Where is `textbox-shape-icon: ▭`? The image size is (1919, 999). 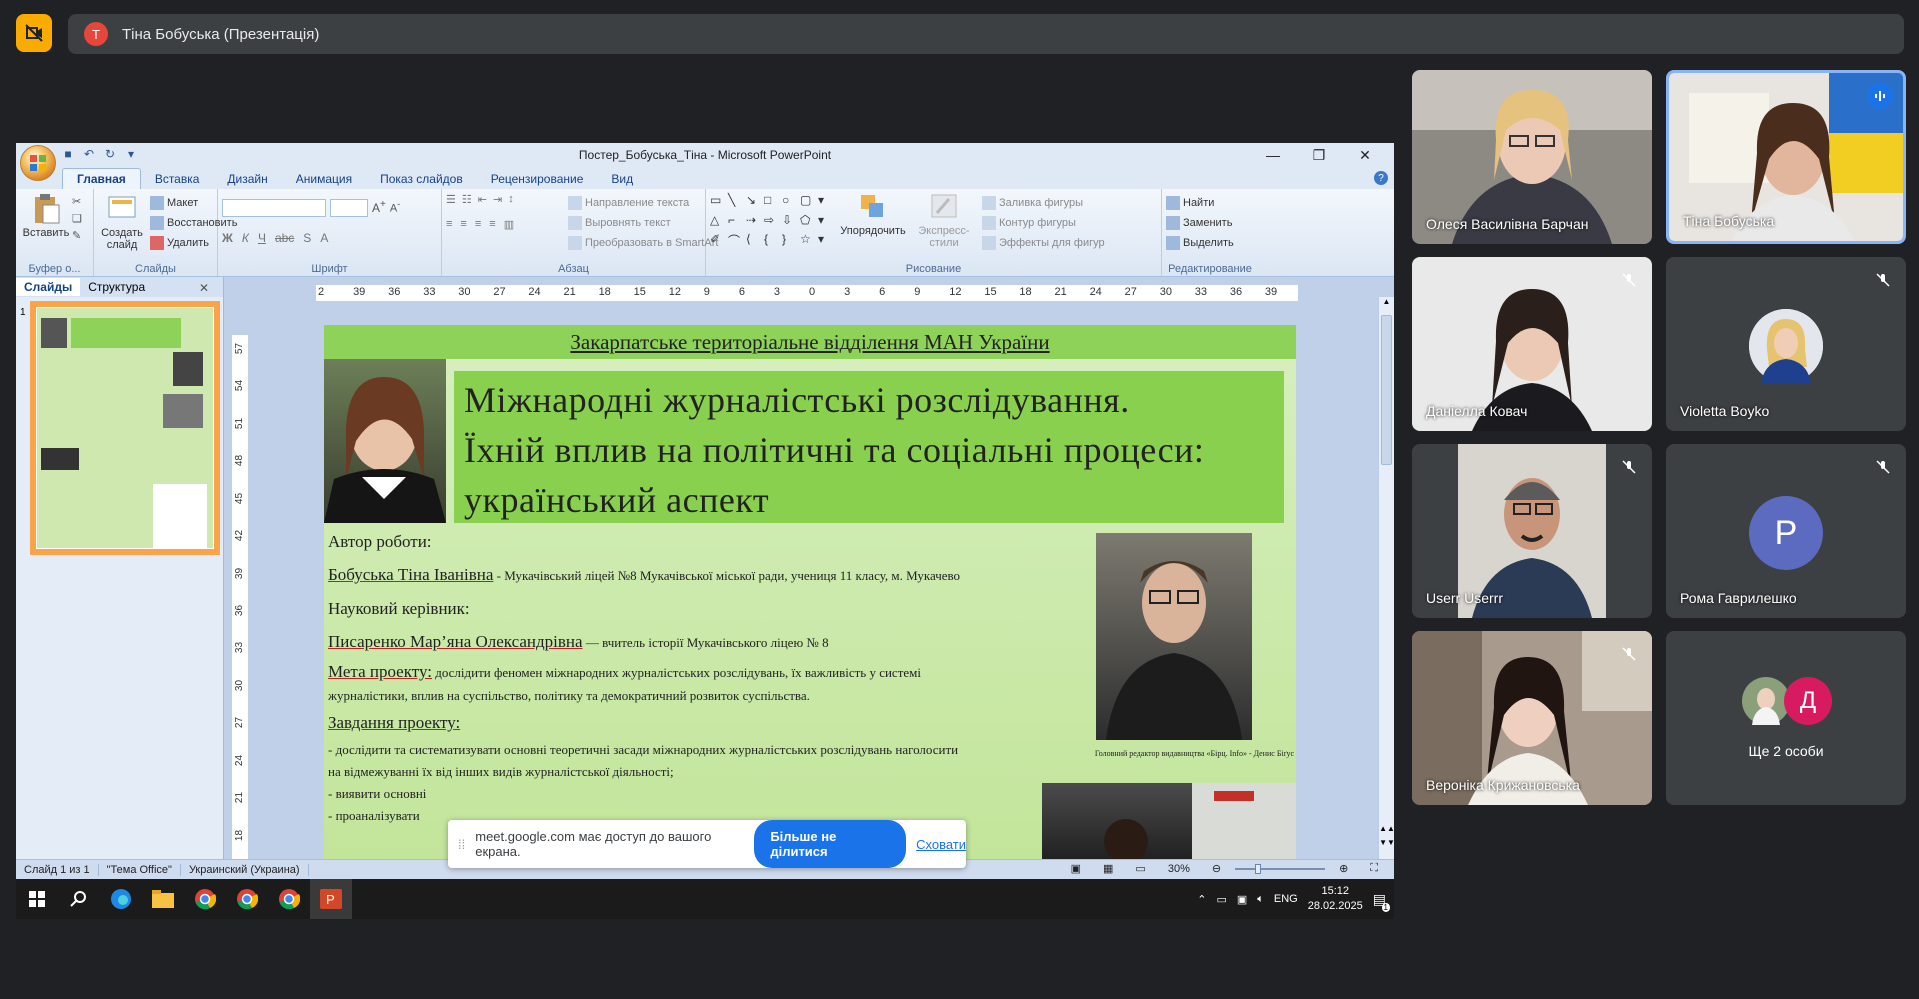 textbox-shape-icon: ▭ is located at coordinates (718, 202).